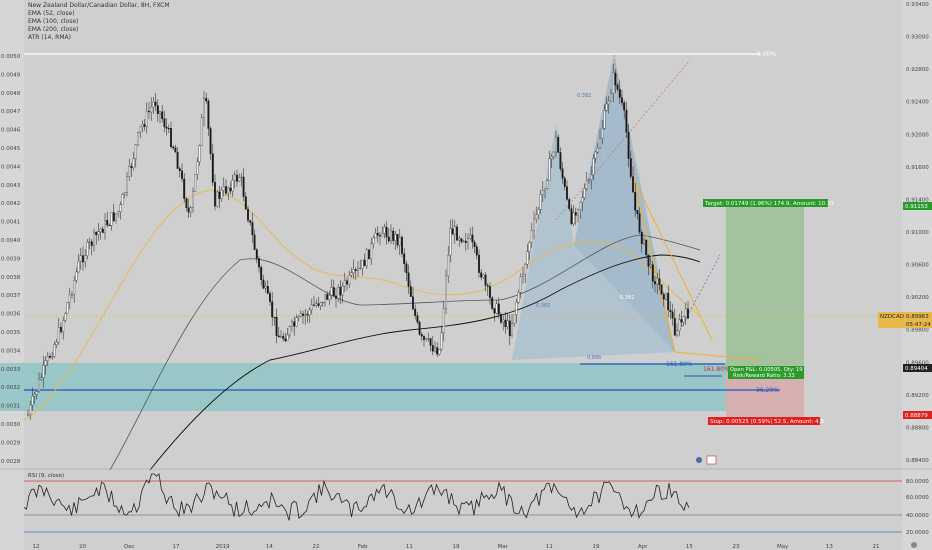 The height and width of the screenshot is (550, 932). What do you see at coordinates (914, 545) in the screenshot?
I see `settings-icon` at bounding box center [914, 545].